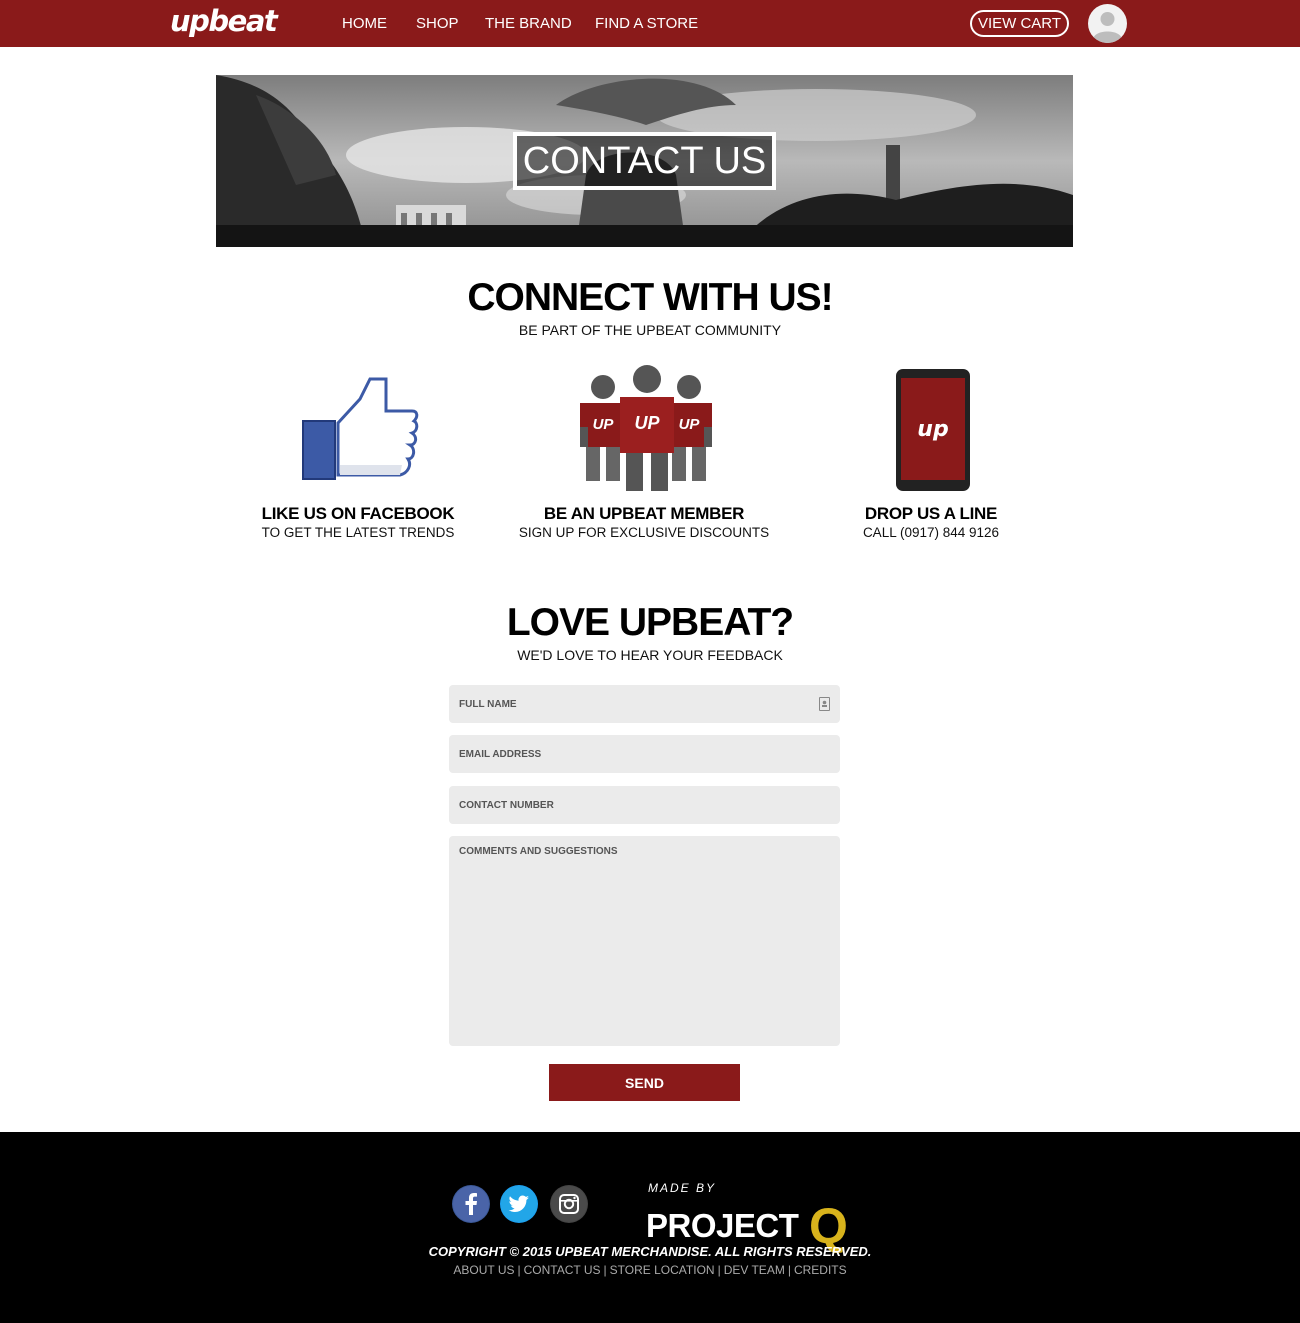  Describe the element at coordinates (650, 622) in the screenshot. I see `feedback-heading: LOVE UPBEAT?` at that location.